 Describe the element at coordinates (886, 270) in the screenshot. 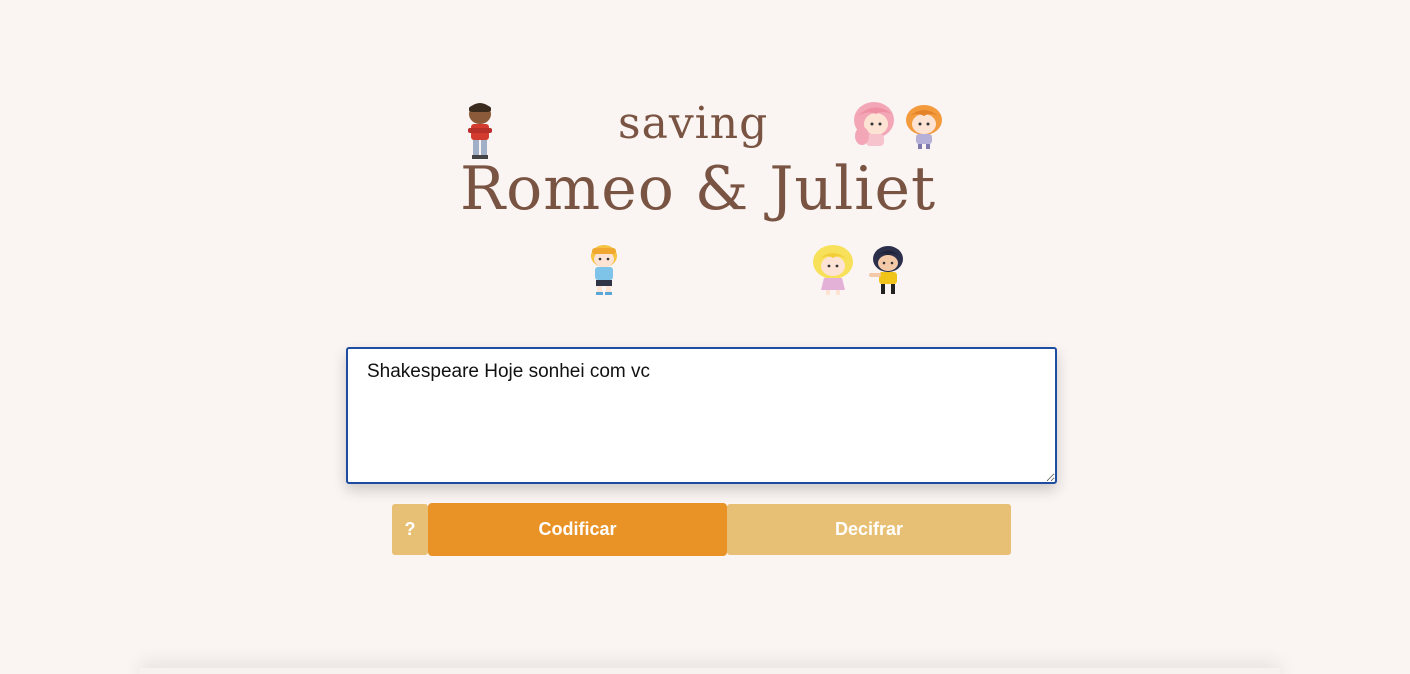

I see `dark-hair-boy-illustration` at that location.